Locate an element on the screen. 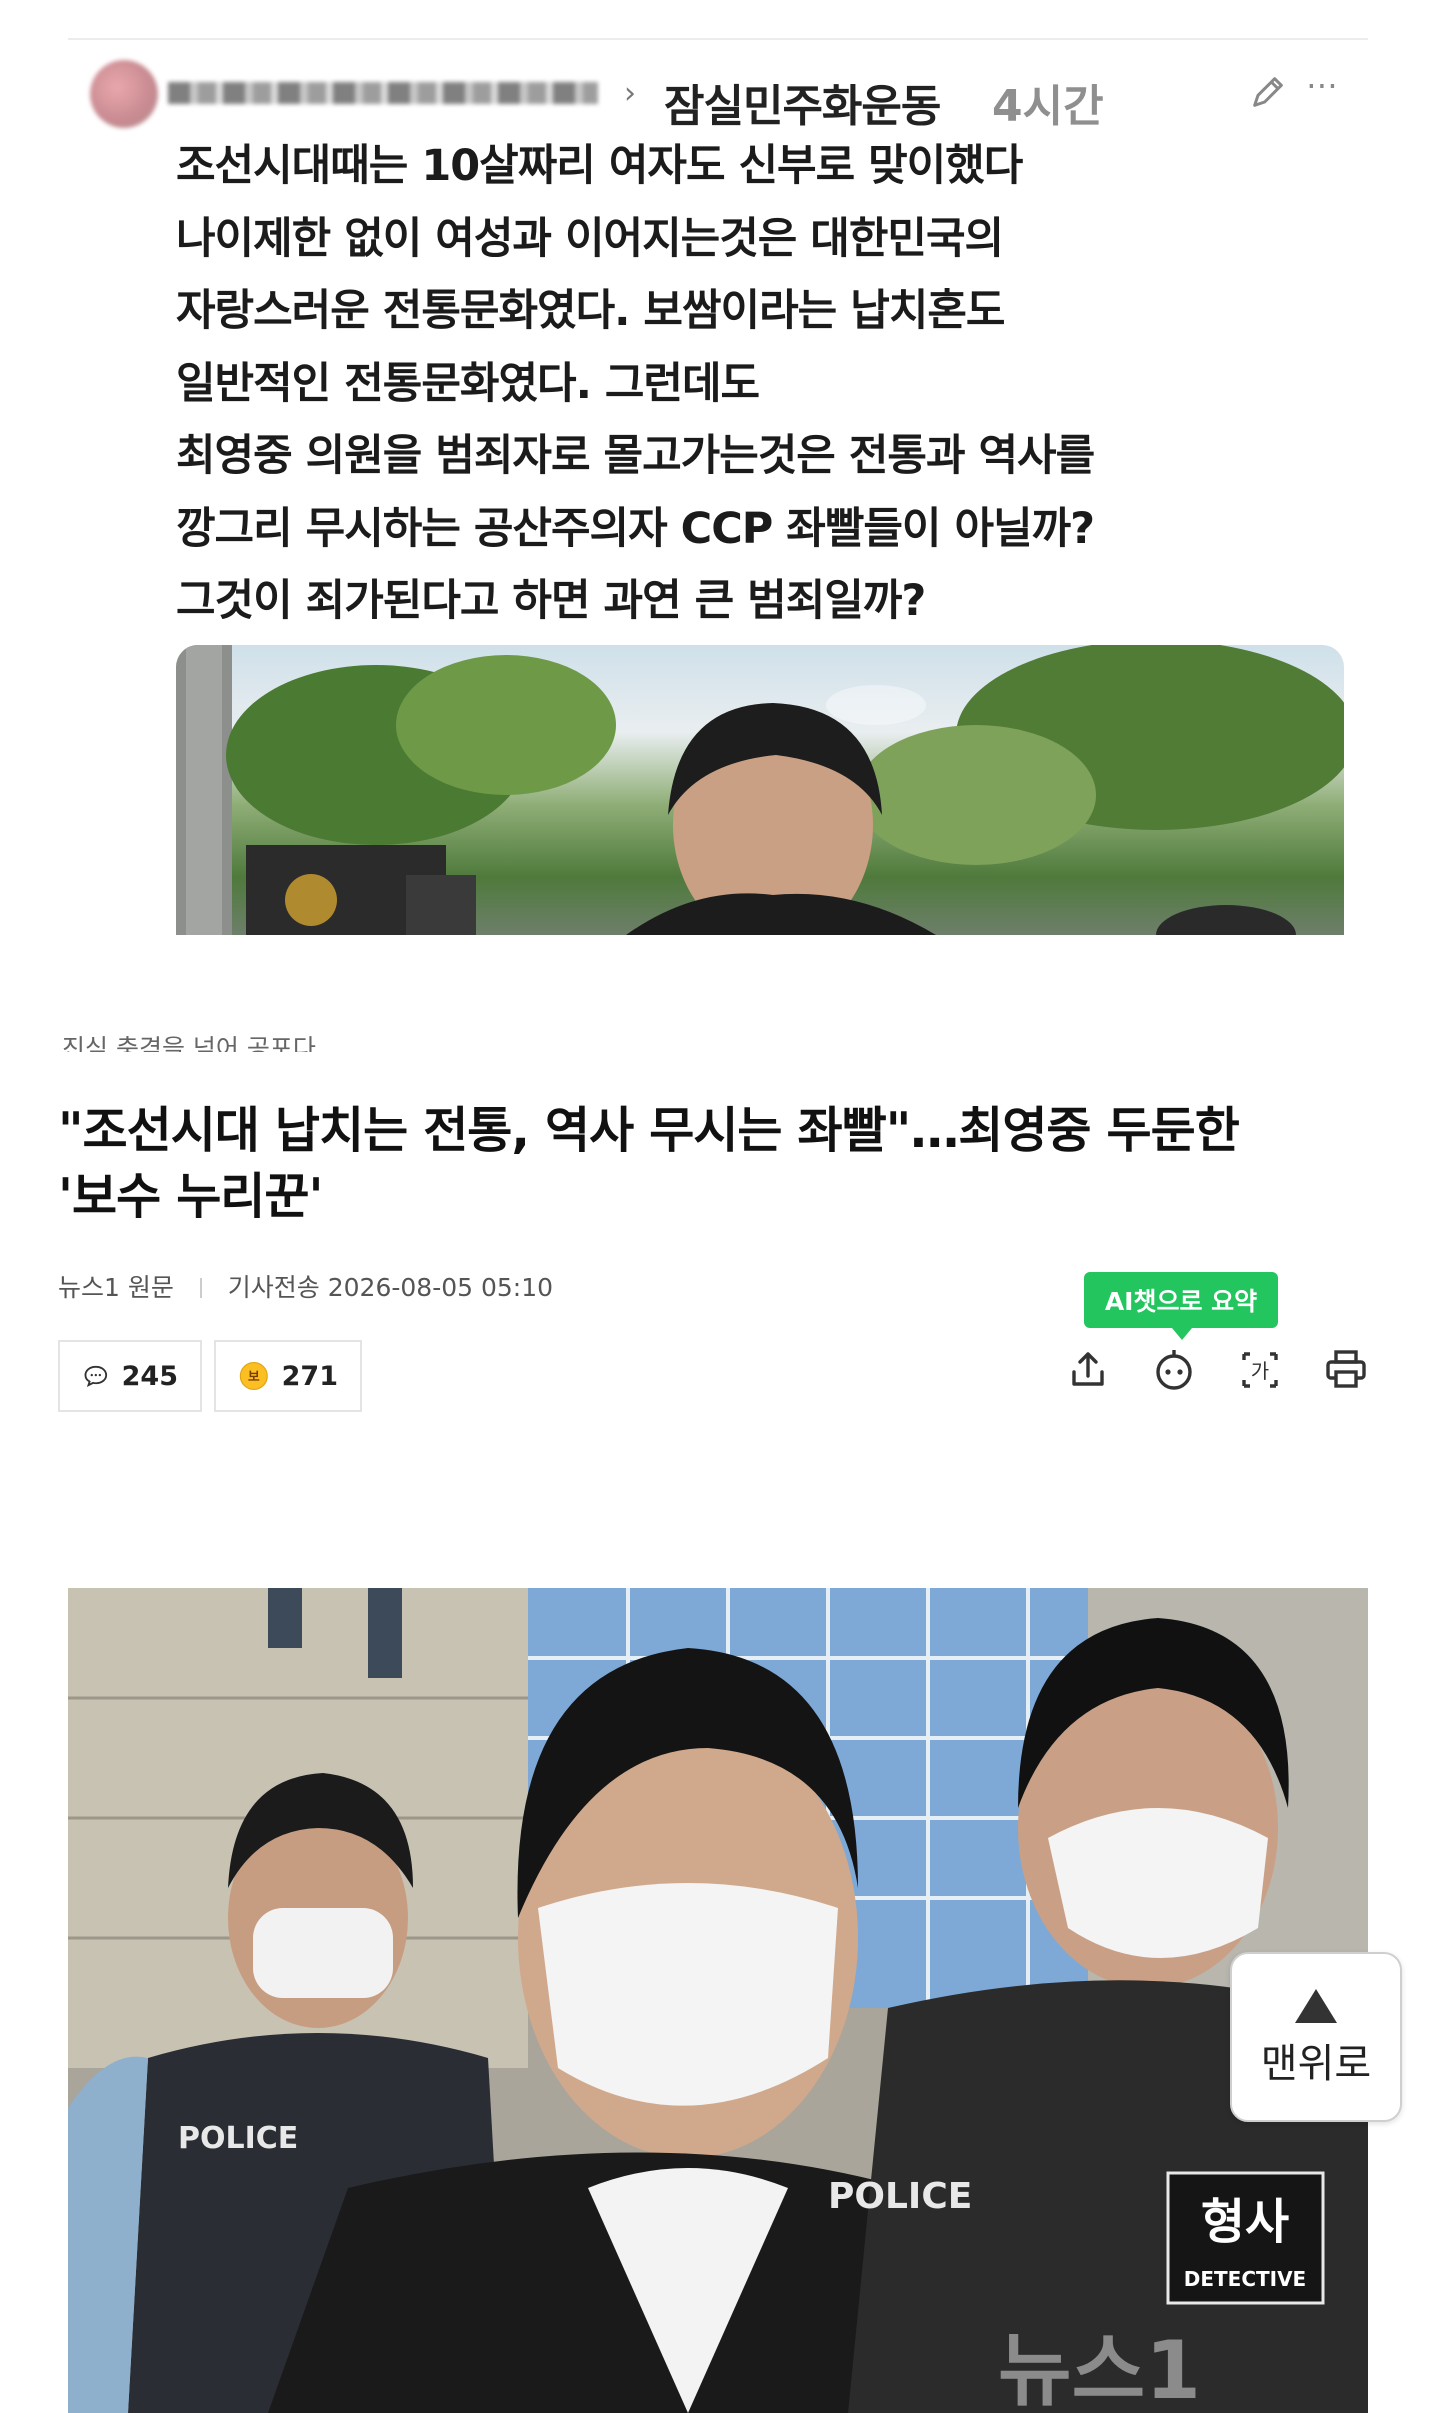 The image size is (1440, 2413). share-icon is located at coordinates (1088, 1370).